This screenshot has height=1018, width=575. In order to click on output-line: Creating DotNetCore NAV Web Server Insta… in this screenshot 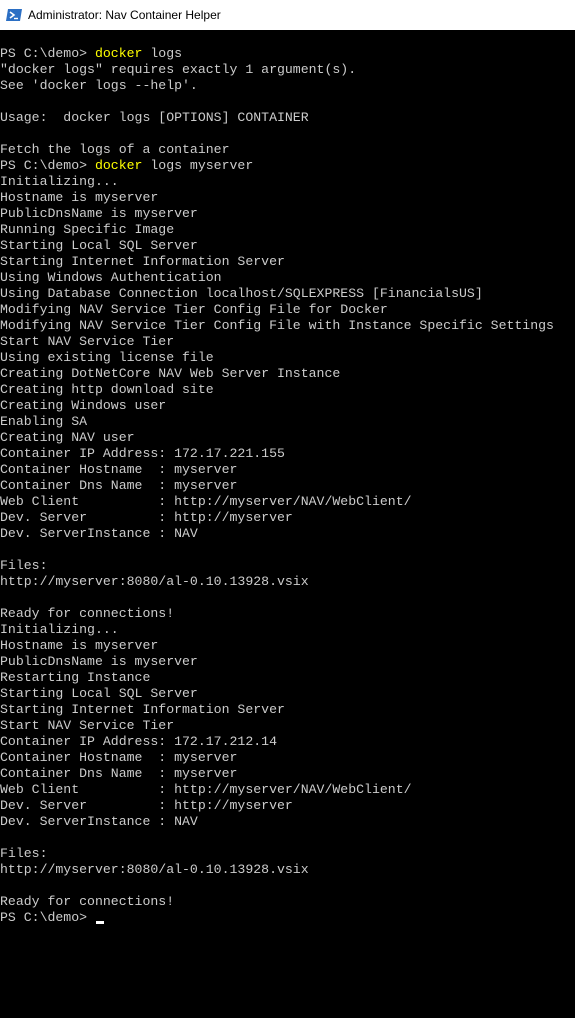, I will do `click(170, 373)`.